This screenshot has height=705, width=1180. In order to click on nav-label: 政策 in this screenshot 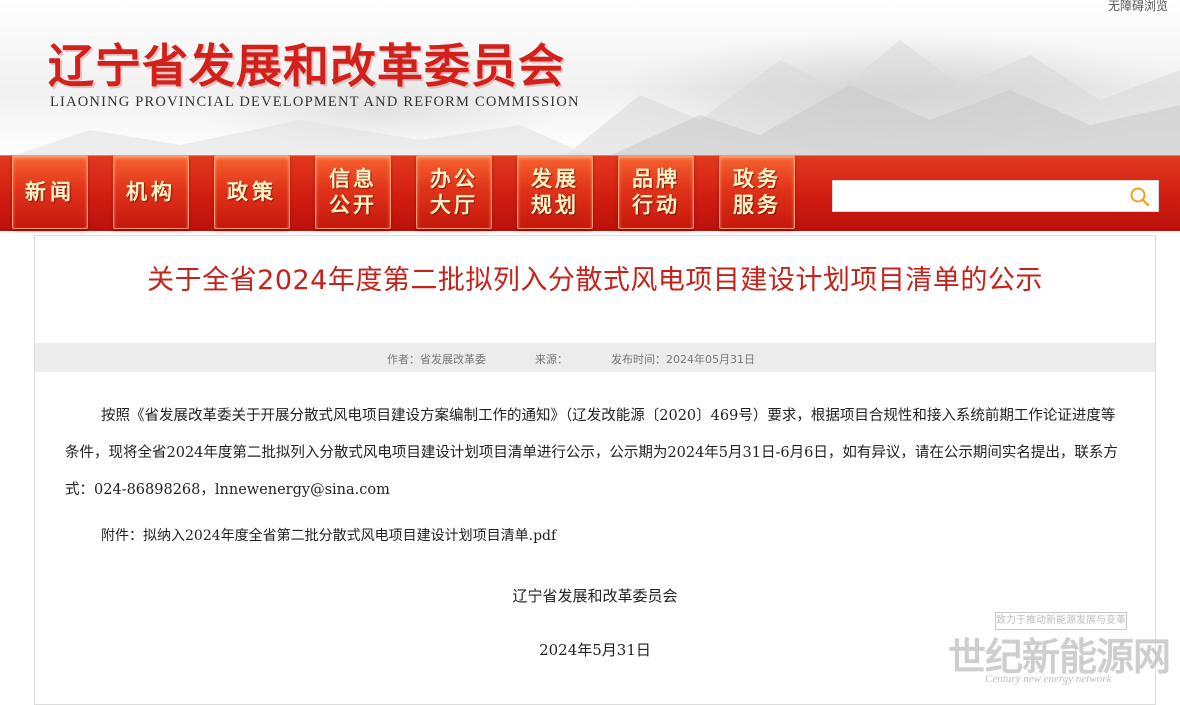, I will do `click(252, 191)`.